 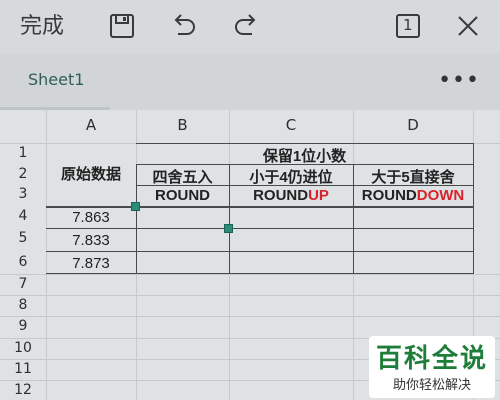 I want to click on column-header-a: A, so click(x=91, y=125).